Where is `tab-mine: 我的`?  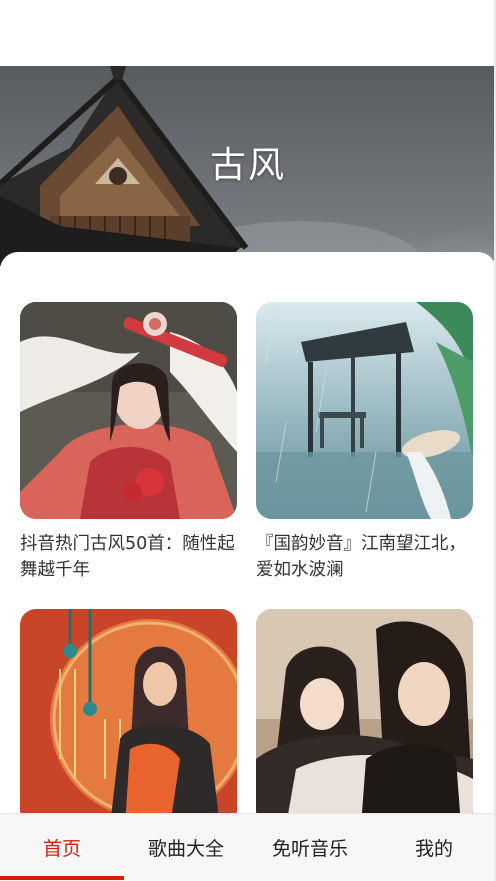
tab-mine: 我的 is located at coordinates (434, 847).